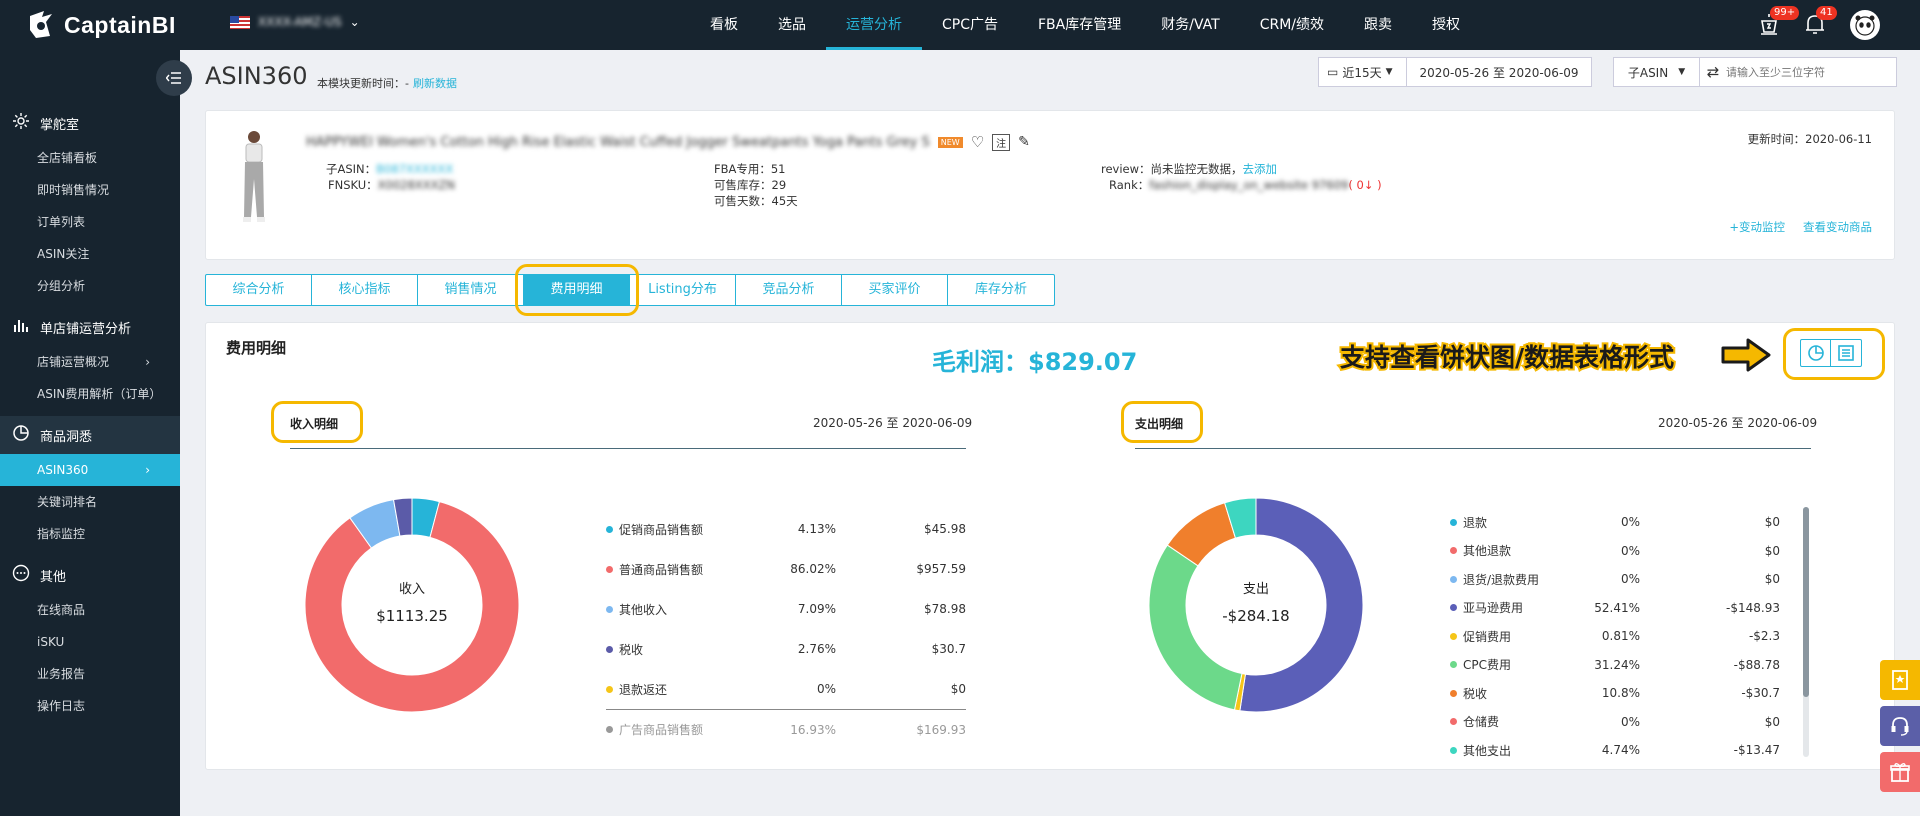 The height and width of the screenshot is (816, 1920). I want to click on legend-item-ad-sales: 广告商品销售额 16.93% $169.93, so click(786, 729).